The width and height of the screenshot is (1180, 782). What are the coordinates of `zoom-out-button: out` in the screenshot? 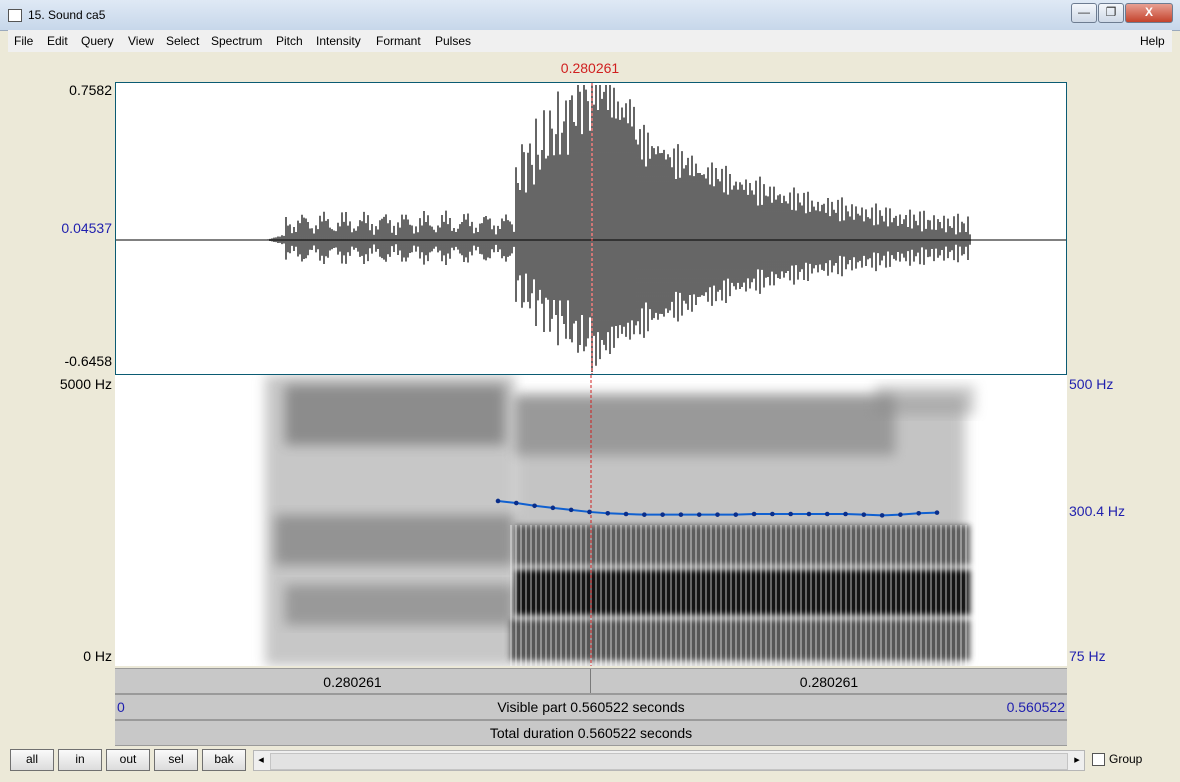 It's located at (128, 760).